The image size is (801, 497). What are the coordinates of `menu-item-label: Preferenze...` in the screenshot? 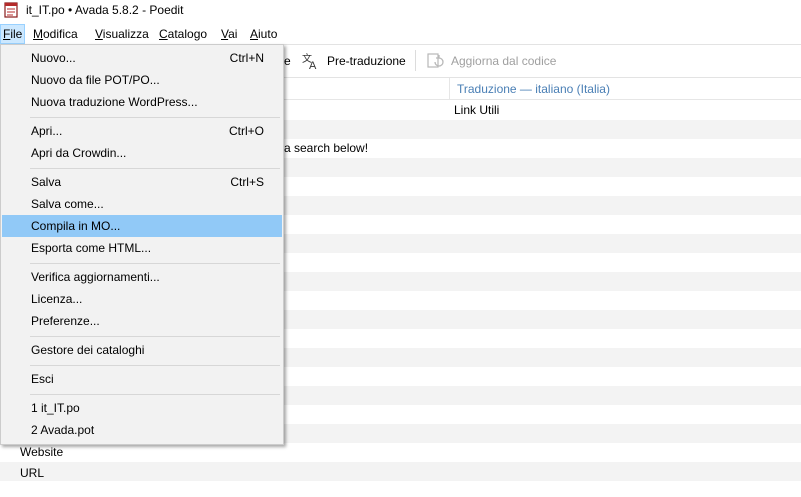 It's located at (65, 321).